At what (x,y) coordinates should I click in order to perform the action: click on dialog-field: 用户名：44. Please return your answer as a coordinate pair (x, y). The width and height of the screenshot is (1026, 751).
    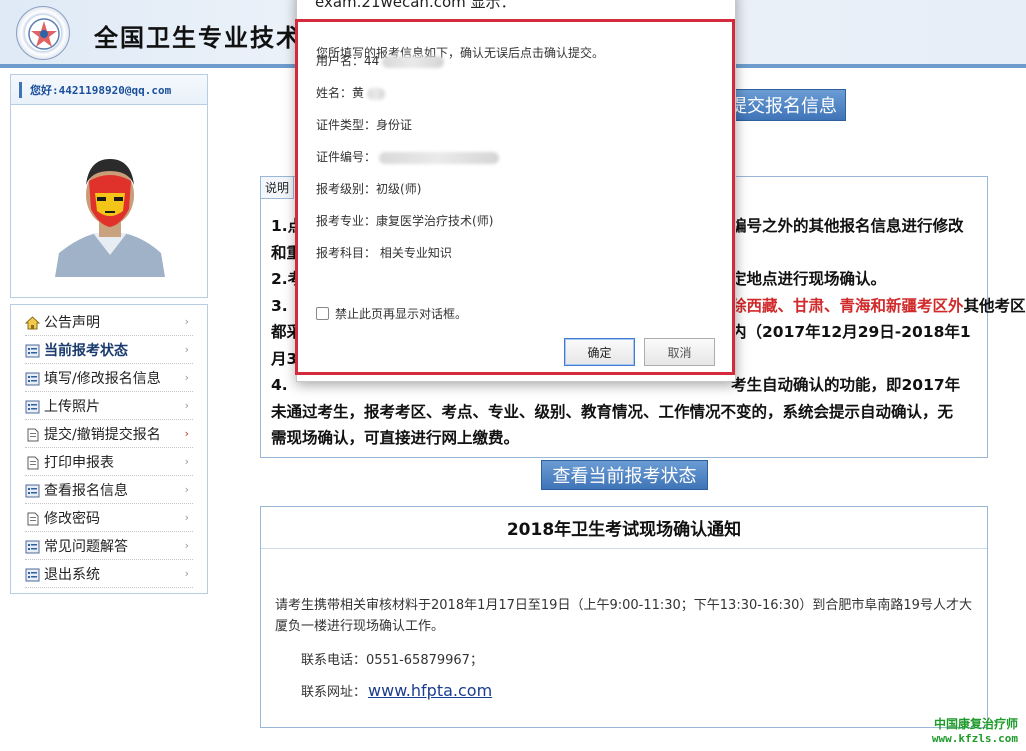
    Looking at the image, I should click on (380, 60).